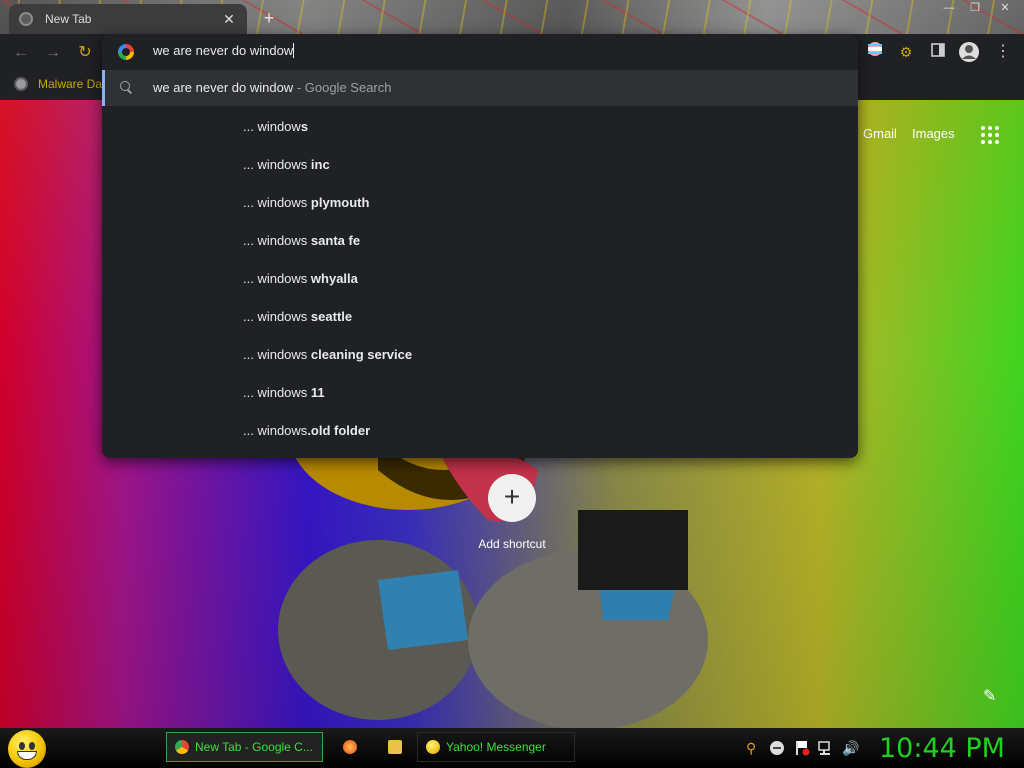  What do you see at coordinates (68, 19) in the screenshot?
I see `tab-title: New Tab` at bounding box center [68, 19].